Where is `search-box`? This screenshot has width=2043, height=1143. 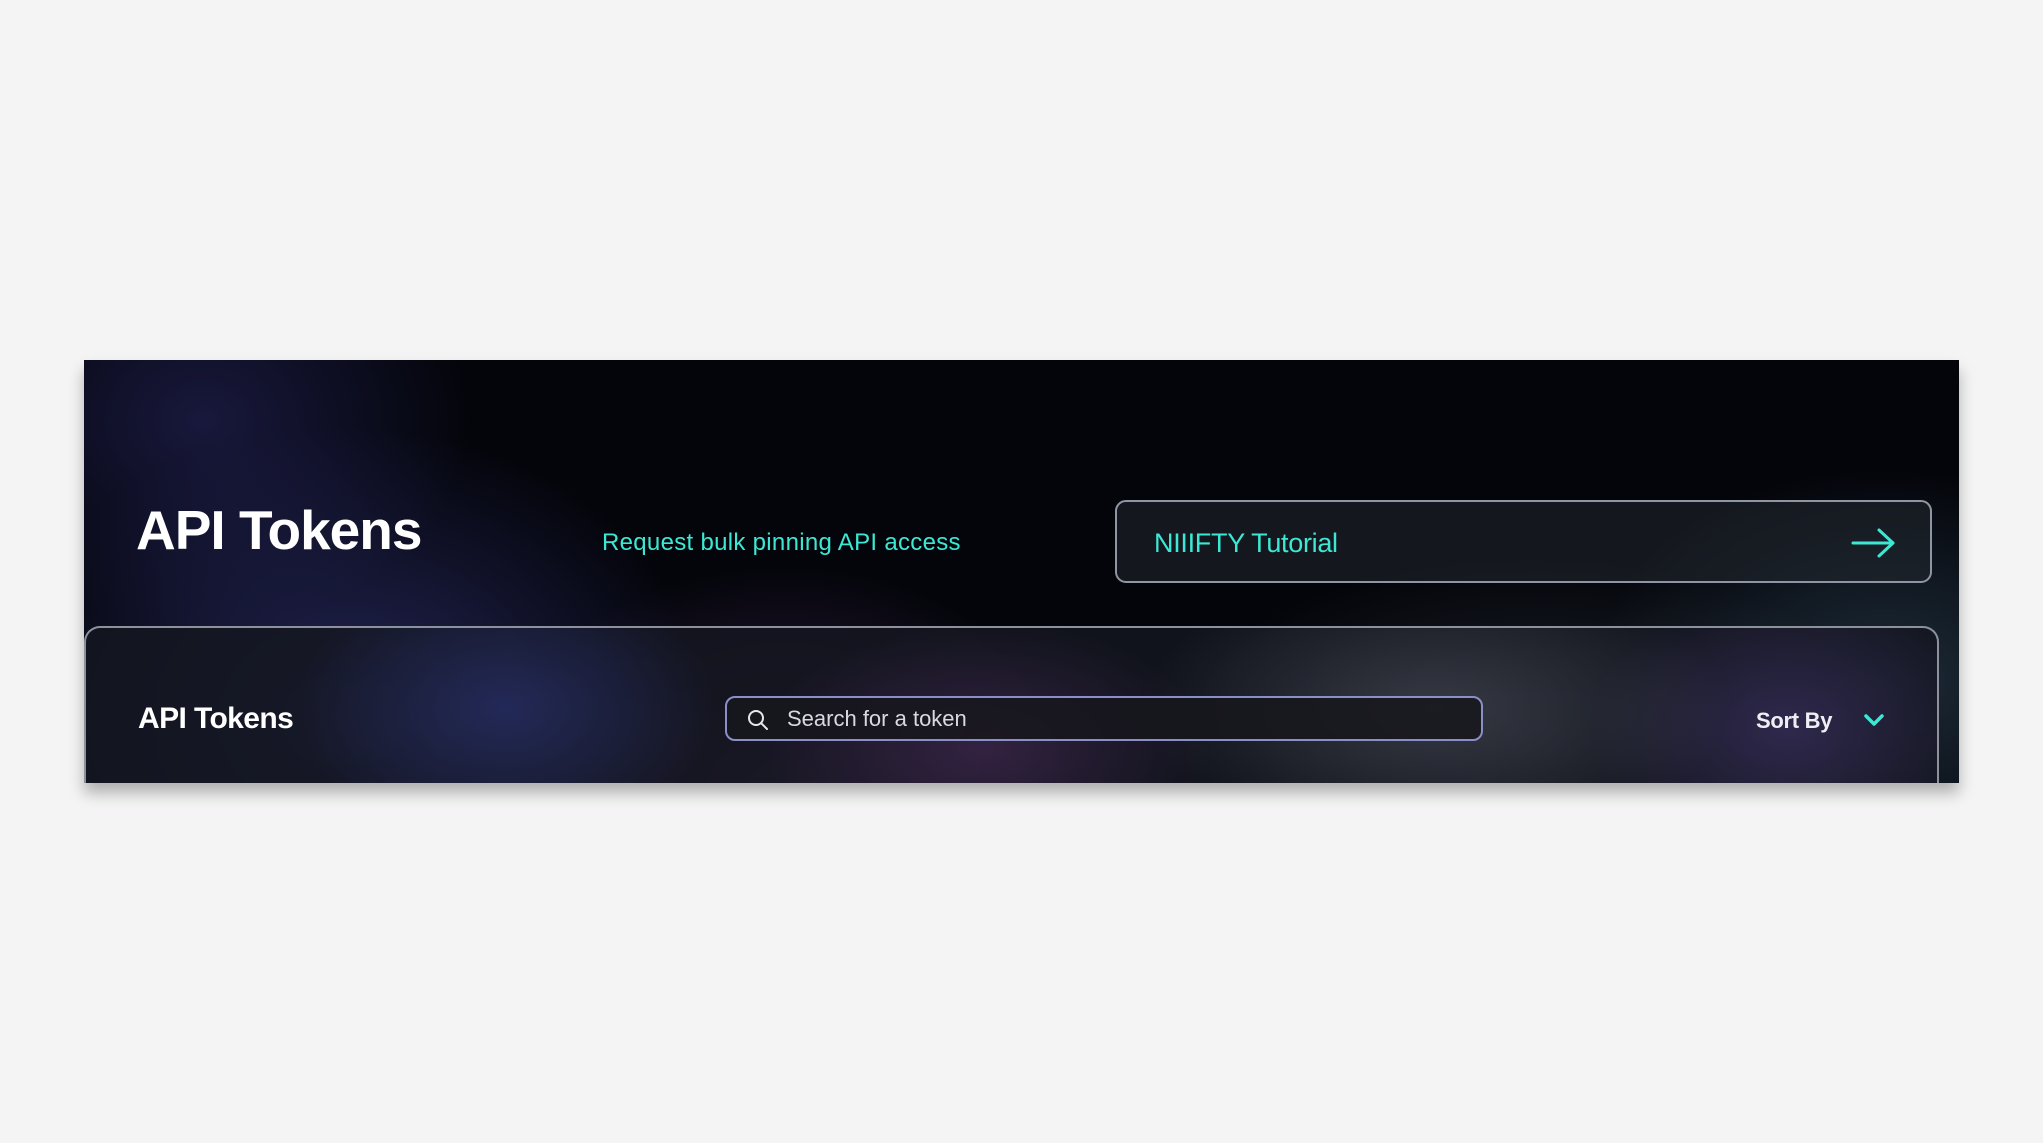 search-box is located at coordinates (1104, 718).